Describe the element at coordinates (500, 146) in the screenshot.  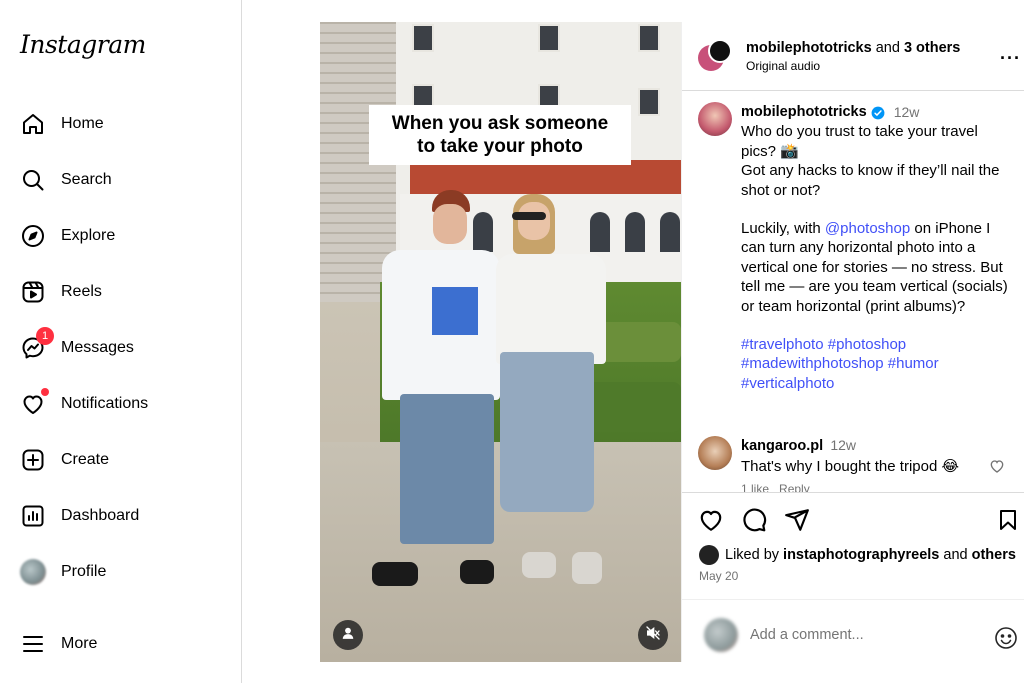
I see `overlay-line: to take your photo` at that location.